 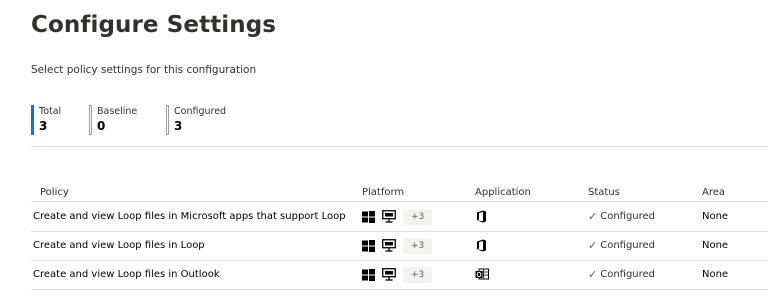 What do you see at coordinates (154, 25) in the screenshot?
I see `page-title: Configure Settings` at bounding box center [154, 25].